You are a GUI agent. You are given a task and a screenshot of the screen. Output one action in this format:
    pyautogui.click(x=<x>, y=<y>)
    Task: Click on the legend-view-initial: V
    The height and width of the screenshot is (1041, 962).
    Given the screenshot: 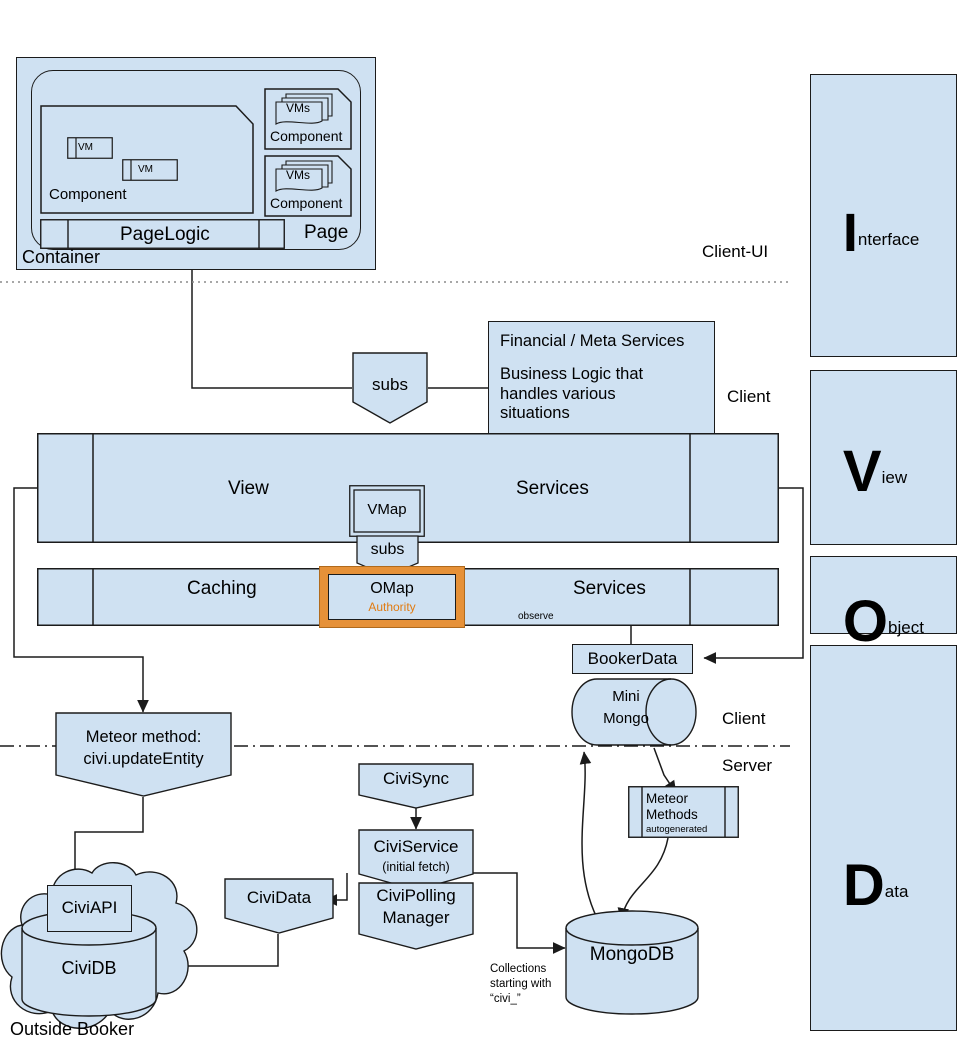 What is the action you would take?
    pyautogui.click(x=862, y=471)
    